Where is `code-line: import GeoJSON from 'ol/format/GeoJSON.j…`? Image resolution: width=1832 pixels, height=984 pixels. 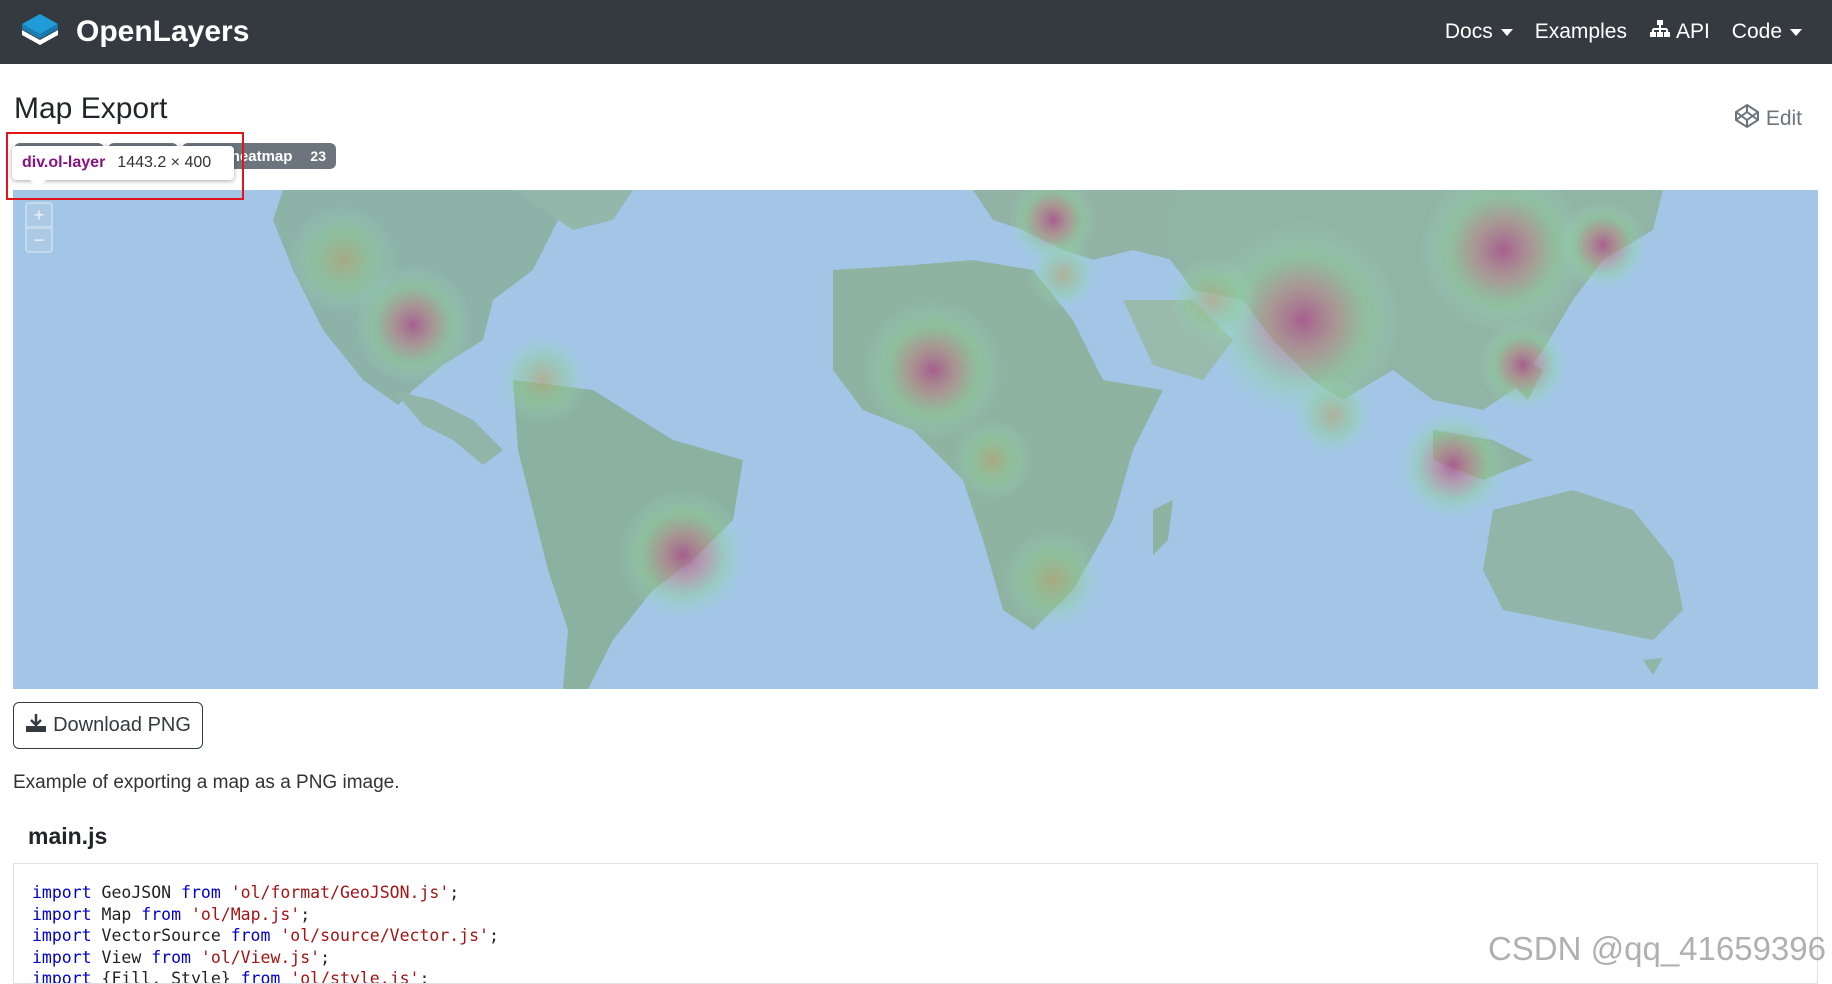
code-line: import GeoJSON from 'ol/format/GeoJSON.j… is located at coordinates (915, 893).